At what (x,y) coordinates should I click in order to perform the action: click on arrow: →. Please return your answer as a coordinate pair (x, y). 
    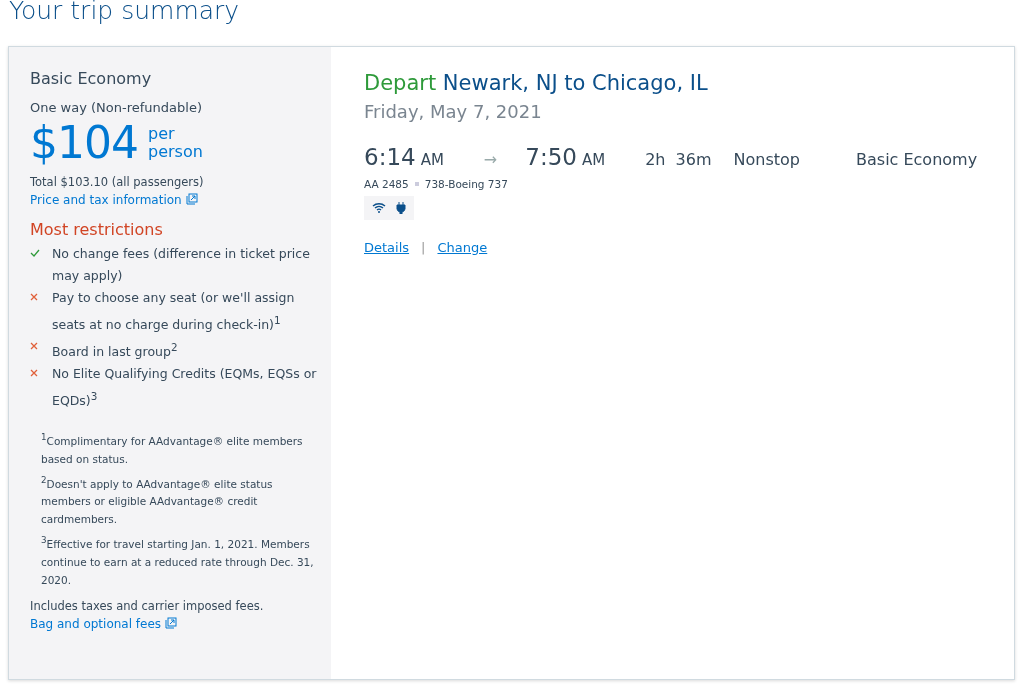
    Looking at the image, I should click on (490, 159).